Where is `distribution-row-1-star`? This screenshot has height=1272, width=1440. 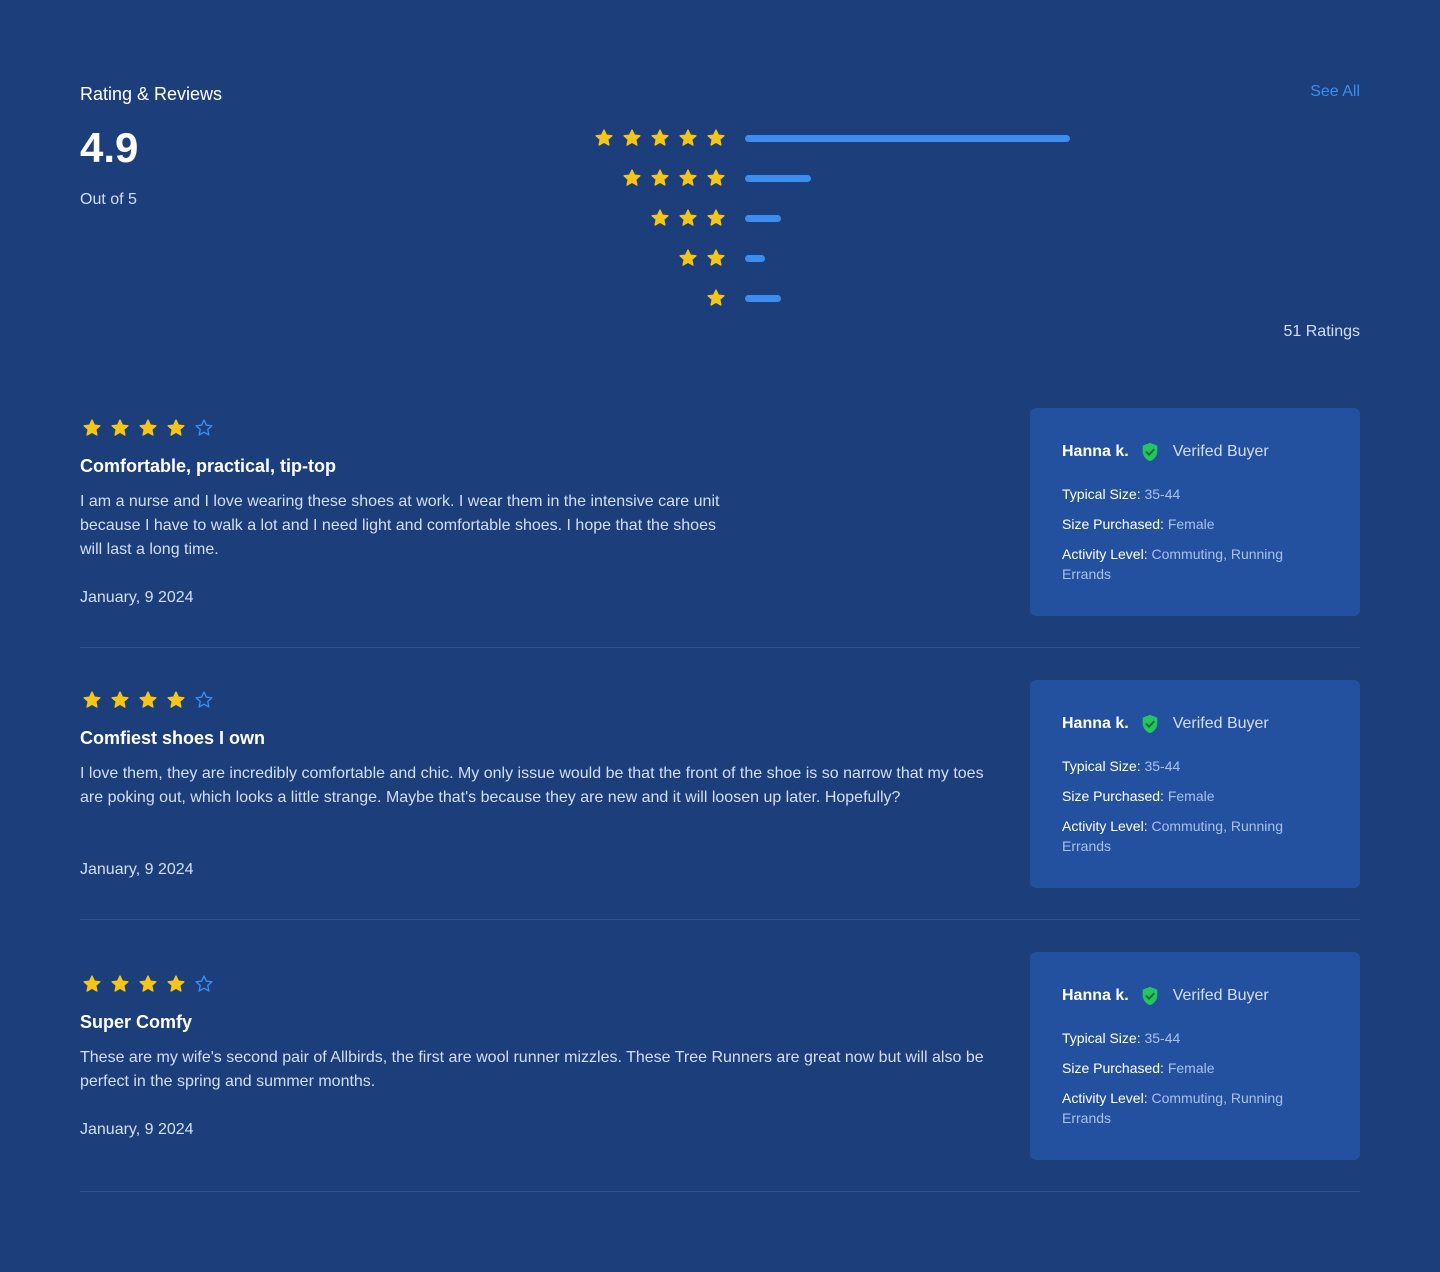
distribution-row-1-star is located at coordinates (840, 298).